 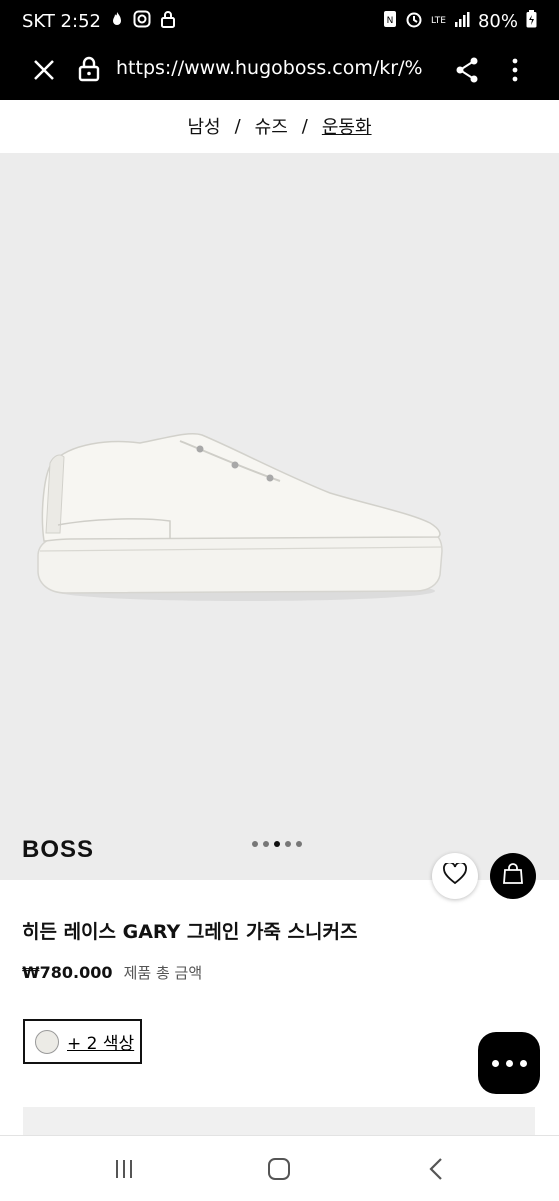 What do you see at coordinates (279, 21) in the screenshot?
I see `status-bar: SKT 2:52 N LTE 80%` at bounding box center [279, 21].